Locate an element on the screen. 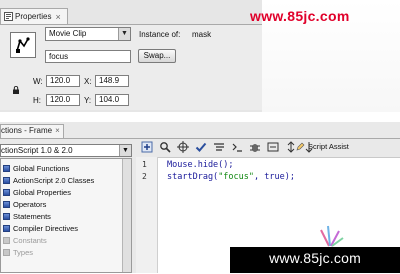 This screenshot has width=400, height=274. toolbox-item-constants: Constants is located at coordinates (24, 240).